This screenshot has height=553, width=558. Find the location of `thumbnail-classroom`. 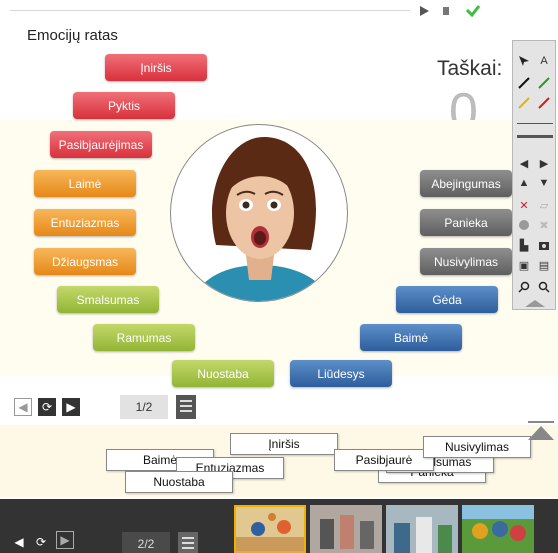

thumbnail-classroom is located at coordinates (346, 529).